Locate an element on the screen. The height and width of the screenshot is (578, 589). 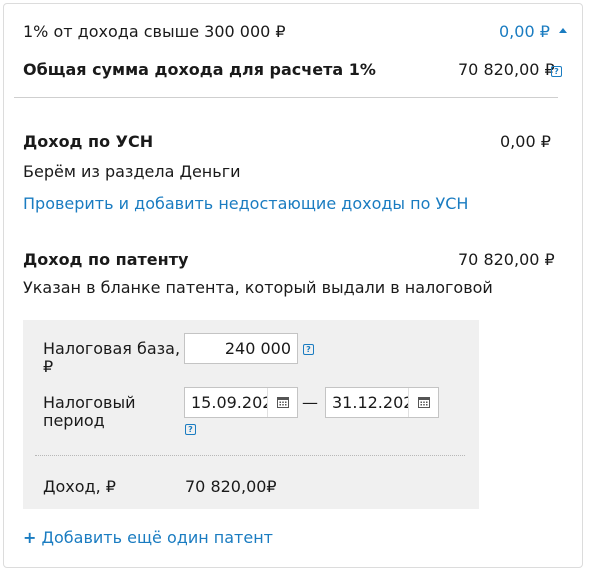
tax-period-label: Налоговый период is located at coordinates (89, 412).